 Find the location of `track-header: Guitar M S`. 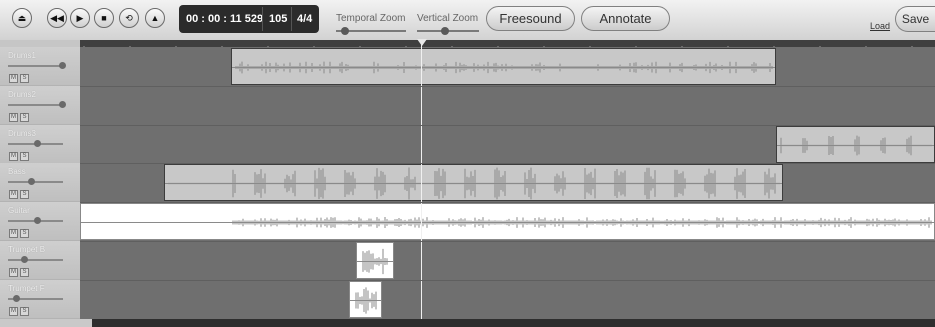

track-header: Guitar M S is located at coordinates (40, 222).